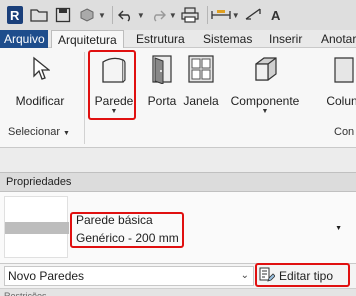  What do you see at coordinates (127, 230) in the screenshot?
I see `type-highlight` at bounding box center [127, 230].